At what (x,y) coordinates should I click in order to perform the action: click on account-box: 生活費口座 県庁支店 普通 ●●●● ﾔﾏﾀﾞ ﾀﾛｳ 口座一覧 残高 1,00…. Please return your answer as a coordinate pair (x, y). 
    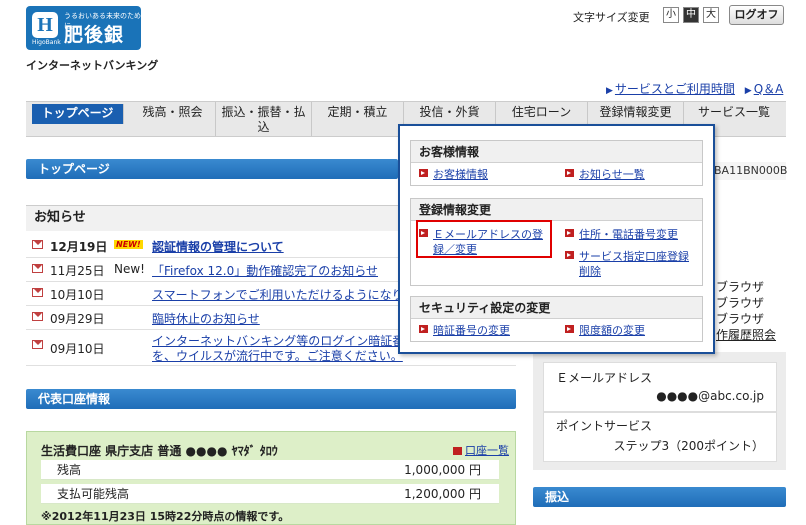
    Looking at the image, I should click on (271, 478).